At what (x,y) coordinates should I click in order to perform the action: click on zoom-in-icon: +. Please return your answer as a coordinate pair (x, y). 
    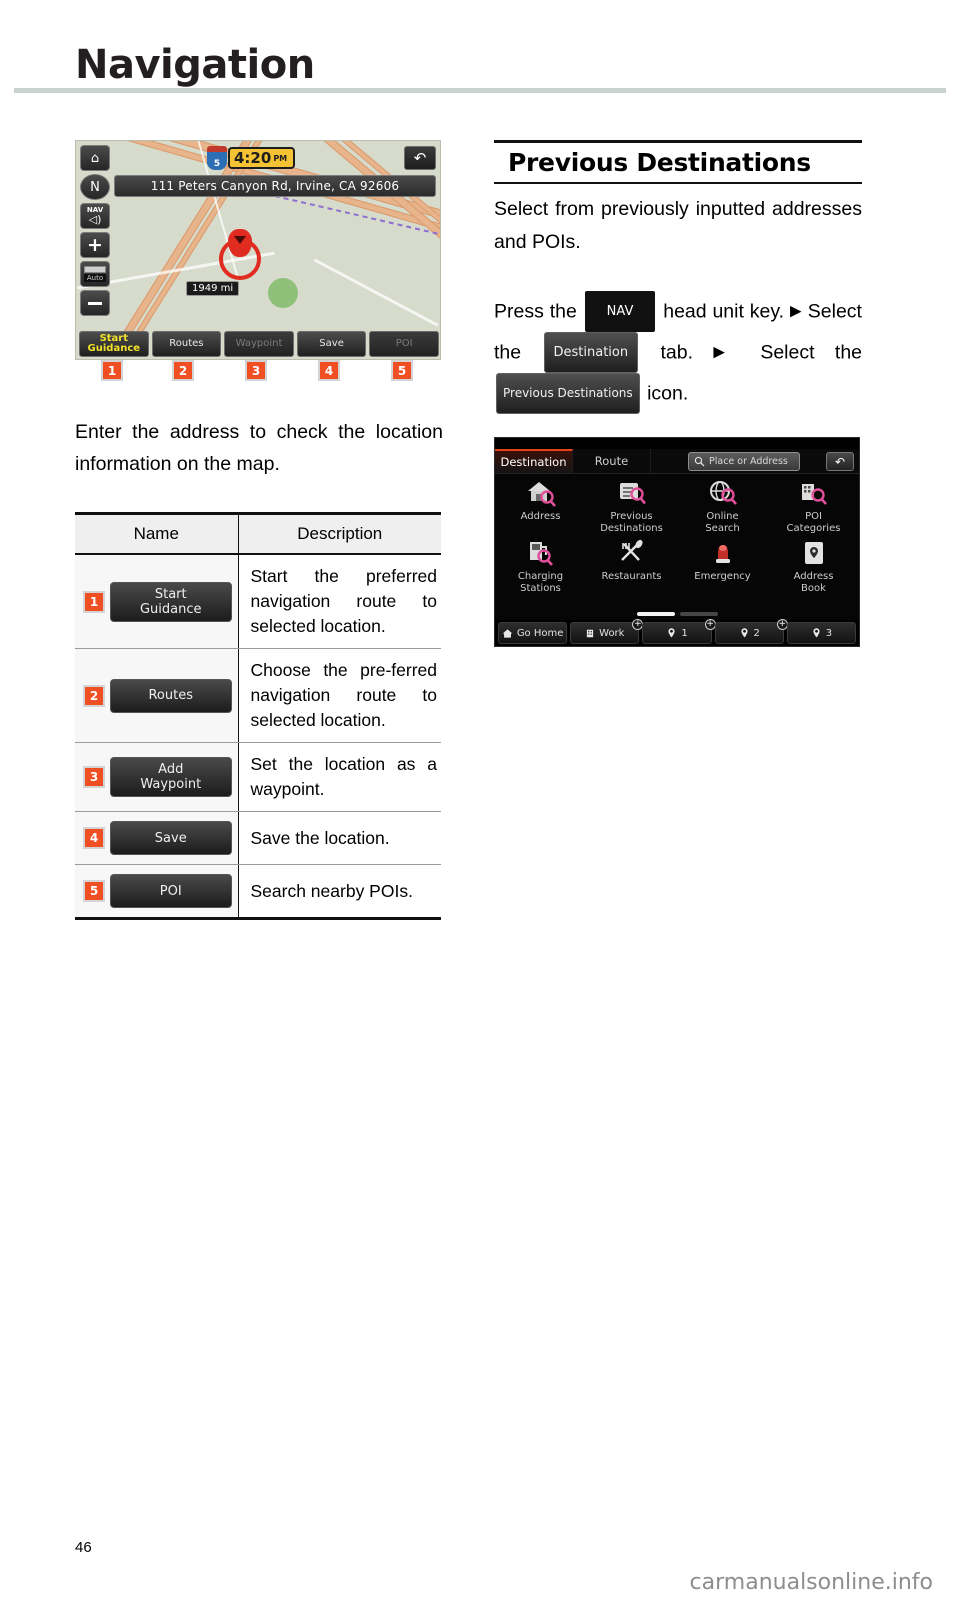
    Looking at the image, I should click on (95, 245).